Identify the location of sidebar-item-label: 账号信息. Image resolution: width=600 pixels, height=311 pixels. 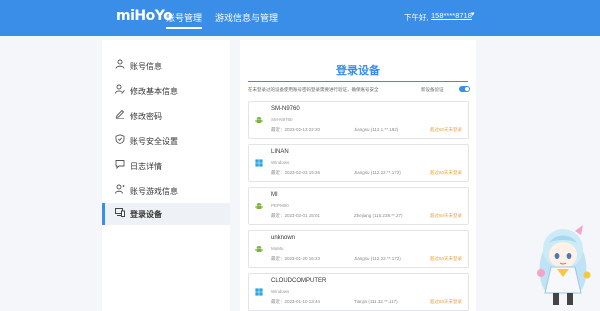
(146, 66).